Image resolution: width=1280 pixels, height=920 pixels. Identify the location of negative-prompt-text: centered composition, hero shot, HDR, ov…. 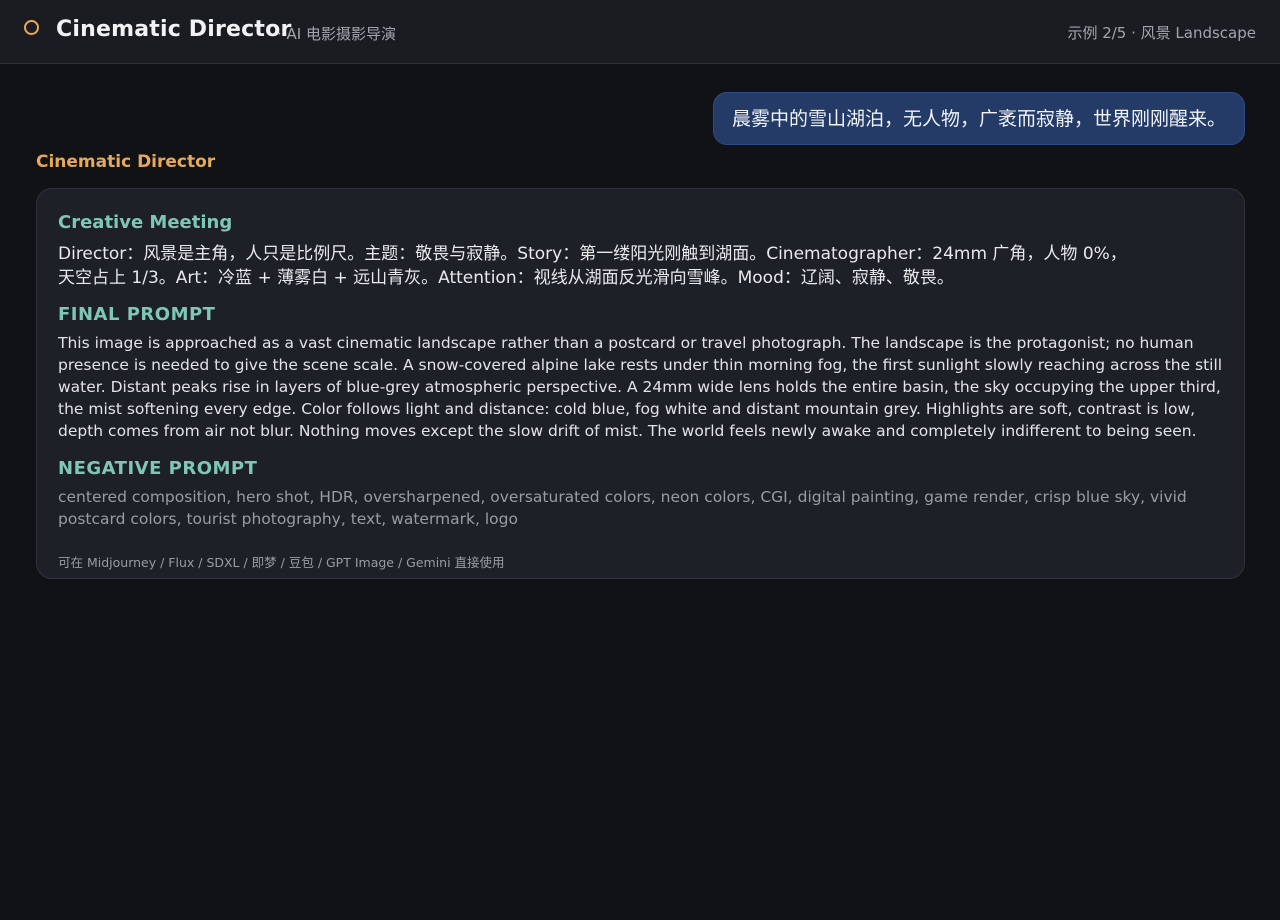
(622, 508).